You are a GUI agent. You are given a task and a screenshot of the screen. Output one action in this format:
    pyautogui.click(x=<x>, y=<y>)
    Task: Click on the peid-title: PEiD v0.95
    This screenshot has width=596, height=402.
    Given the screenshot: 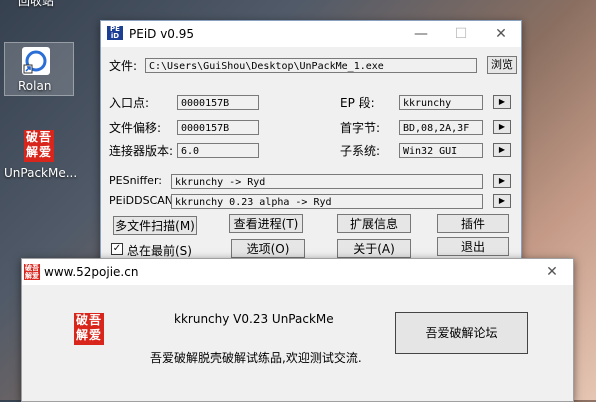 What is the action you would take?
    pyautogui.click(x=162, y=34)
    